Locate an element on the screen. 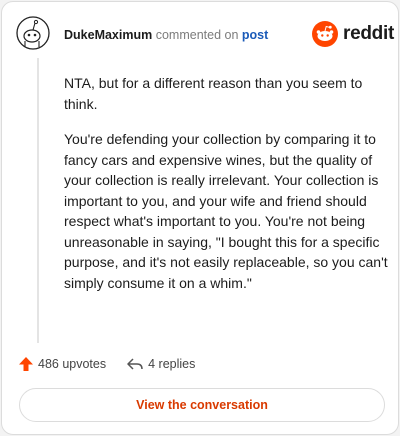  upvote-button: 486 upvotes is located at coordinates (62, 364).